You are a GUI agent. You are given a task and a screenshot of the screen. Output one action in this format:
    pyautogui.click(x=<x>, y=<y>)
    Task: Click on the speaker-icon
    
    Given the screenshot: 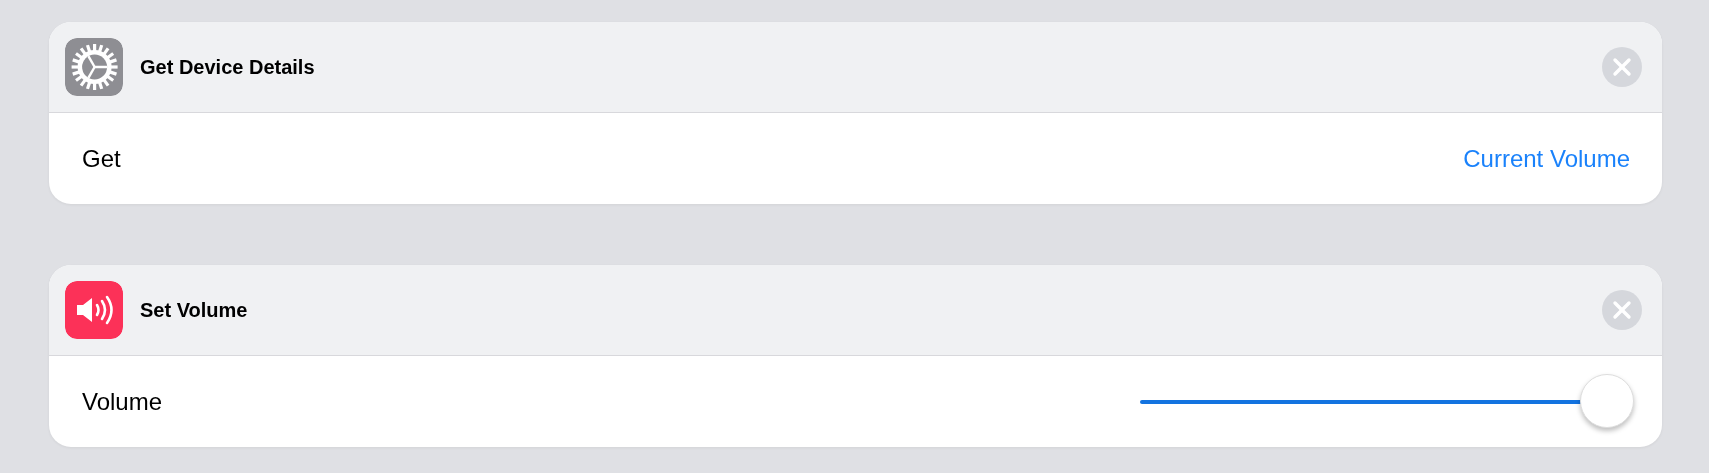 What is the action you would take?
    pyautogui.click(x=94, y=310)
    